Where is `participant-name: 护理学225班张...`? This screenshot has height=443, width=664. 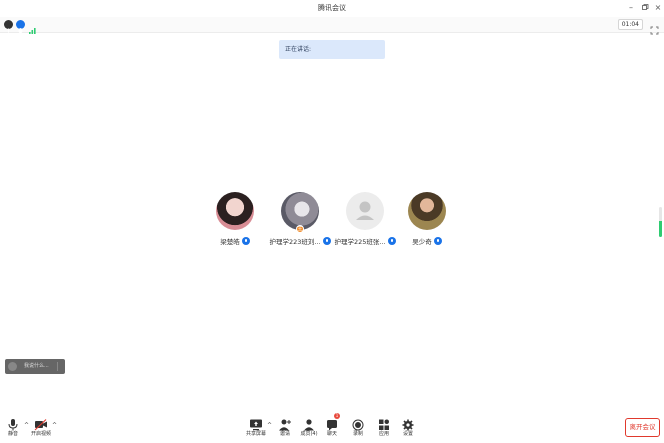 participant-name: 护理学225班张... is located at coordinates (360, 242).